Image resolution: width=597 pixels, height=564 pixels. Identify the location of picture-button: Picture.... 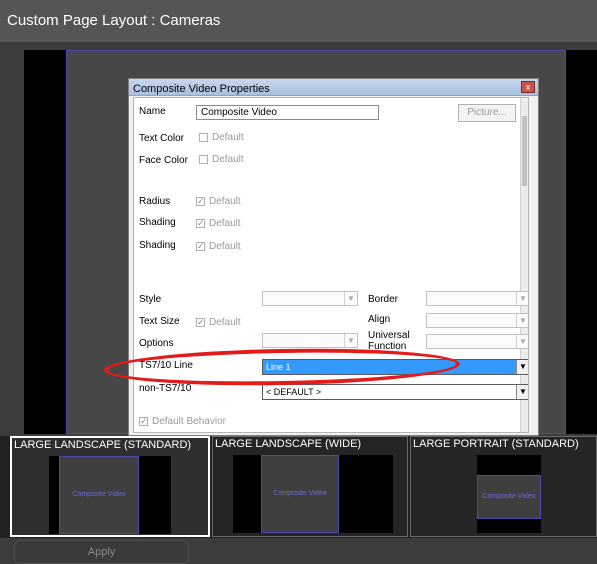
(487, 113).